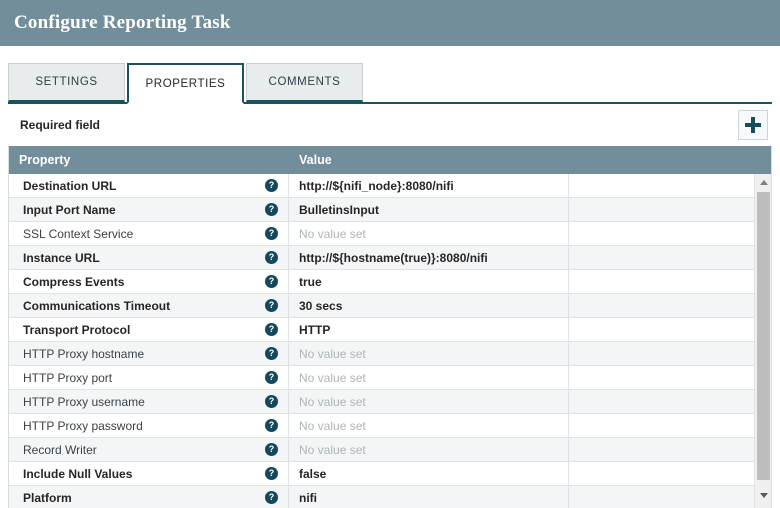 This screenshot has height=508, width=780. I want to click on table-row: Communications Timeout? 30 secs, so click(390, 306).